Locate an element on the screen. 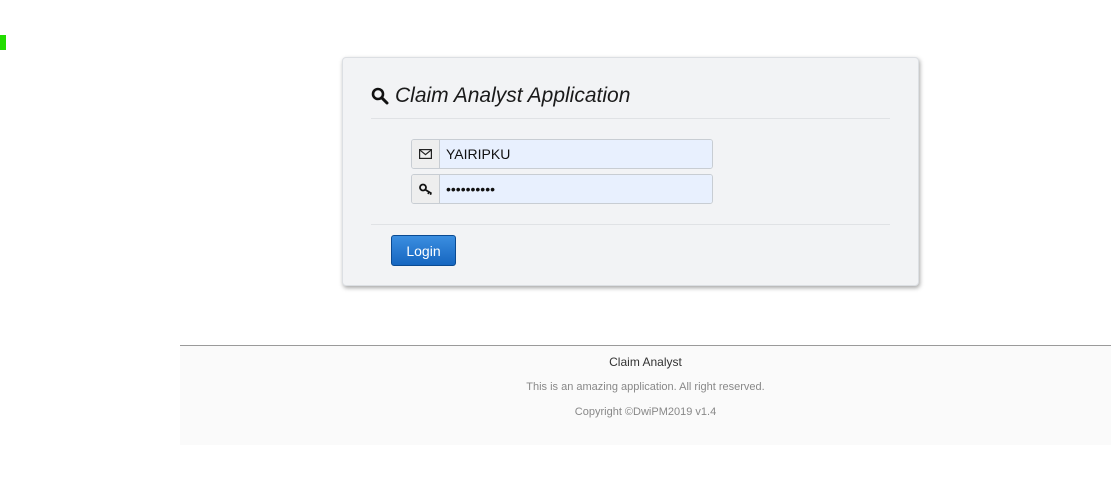 The image size is (1111, 478). username-input is located at coordinates (576, 154).